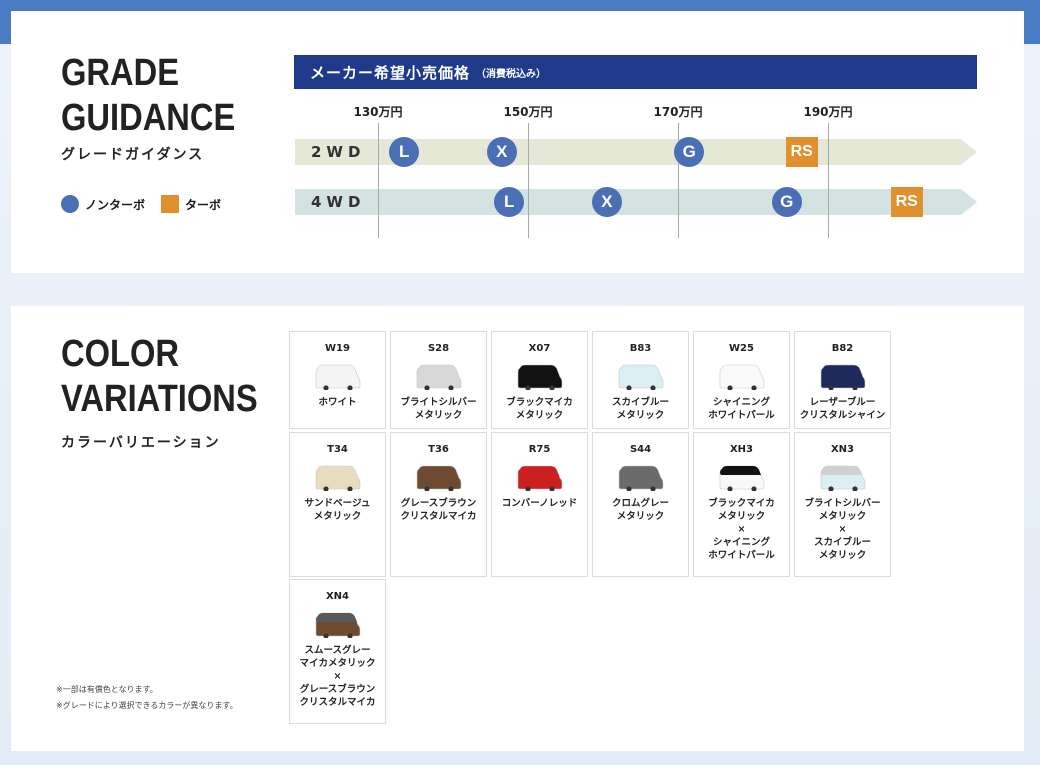 This screenshot has width=1040, height=765. What do you see at coordinates (828, 112) in the screenshot?
I see `price-tick-label: 190万円` at bounding box center [828, 112].